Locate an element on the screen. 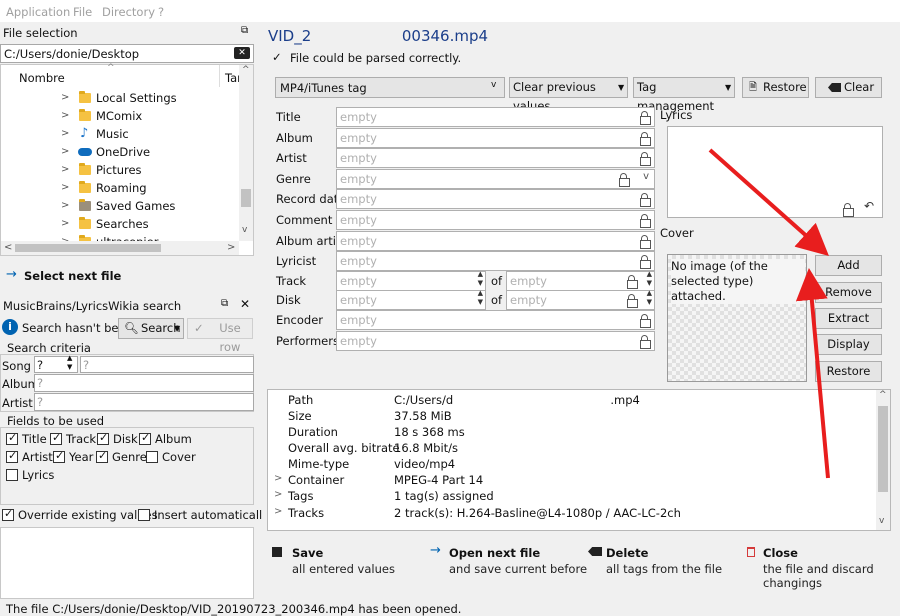 Image resolution: width=900 pixels, height=616 pixels. override-checkbox: Override existing values is located at coordinates (80, 514).